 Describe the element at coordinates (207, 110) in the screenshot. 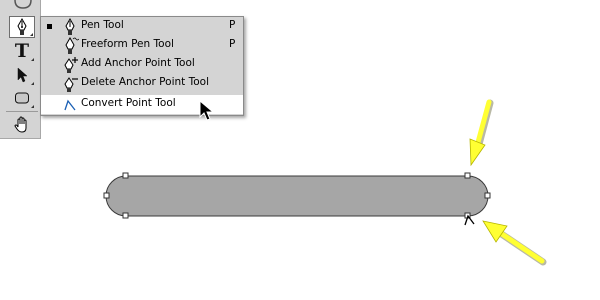

I see `mouse-cursor-icon` at that location.